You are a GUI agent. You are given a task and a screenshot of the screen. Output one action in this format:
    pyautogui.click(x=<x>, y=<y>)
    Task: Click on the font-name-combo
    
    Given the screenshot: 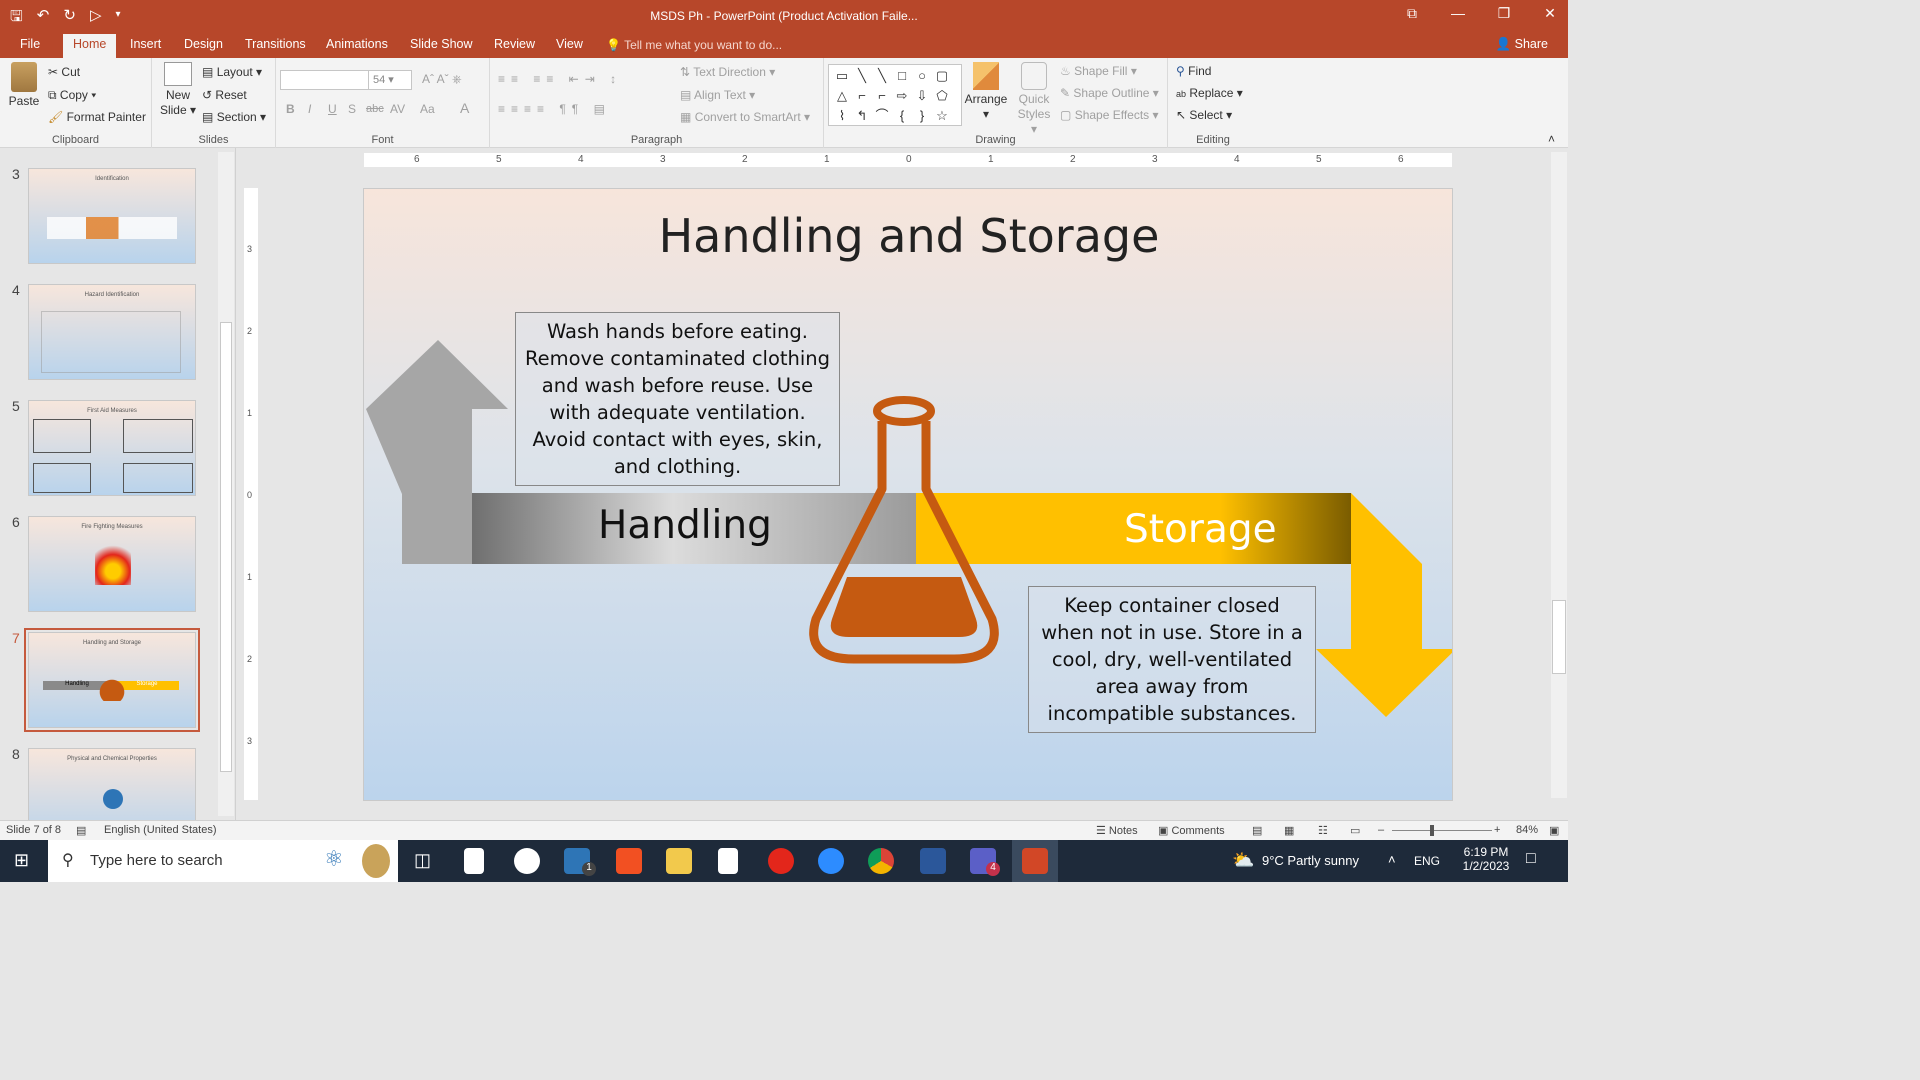 What is the action you would take?
    pyautogui.click(x=326, y=80)
    